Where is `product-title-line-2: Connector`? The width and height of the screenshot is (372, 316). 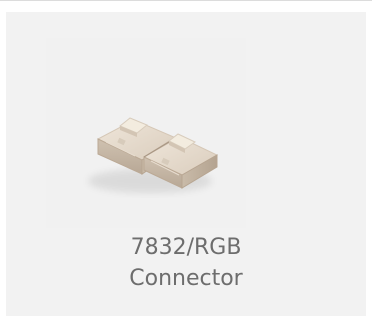 product-title-line-2: Connector is located at coordinates (186, 278).